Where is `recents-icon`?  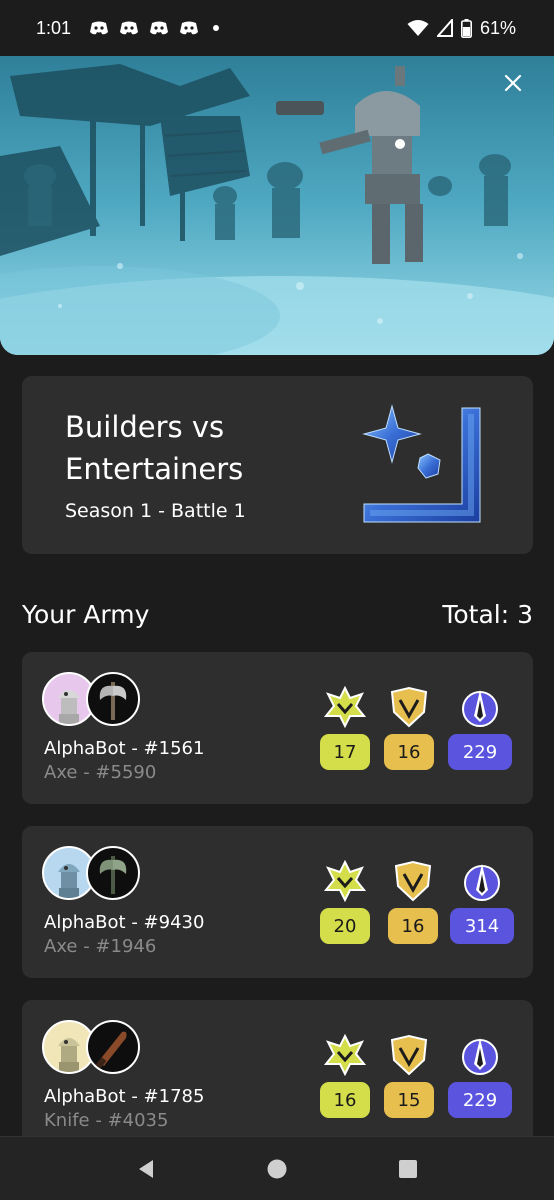 recents-icon is located at coordinates (408, 1168).